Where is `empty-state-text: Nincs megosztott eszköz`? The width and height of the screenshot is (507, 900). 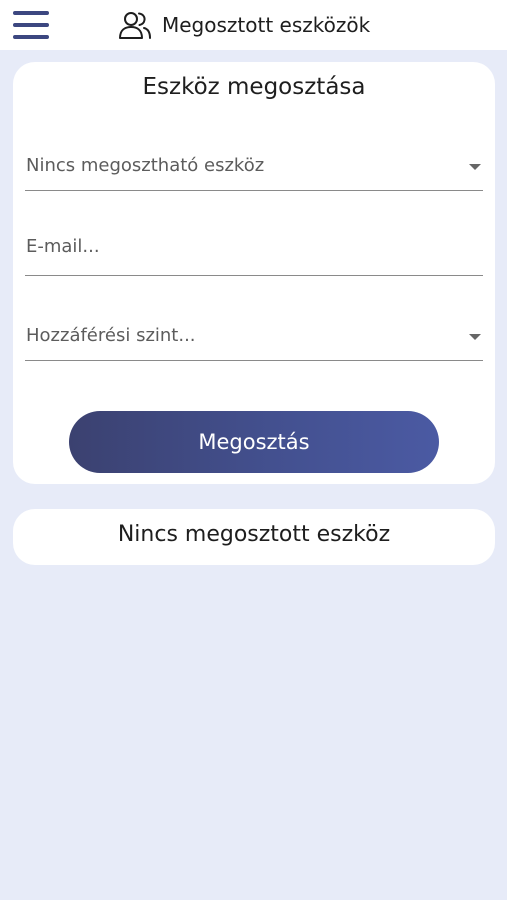
empty-state-text: Nincs megosztott eszköz is located at coordinates (254, 534).